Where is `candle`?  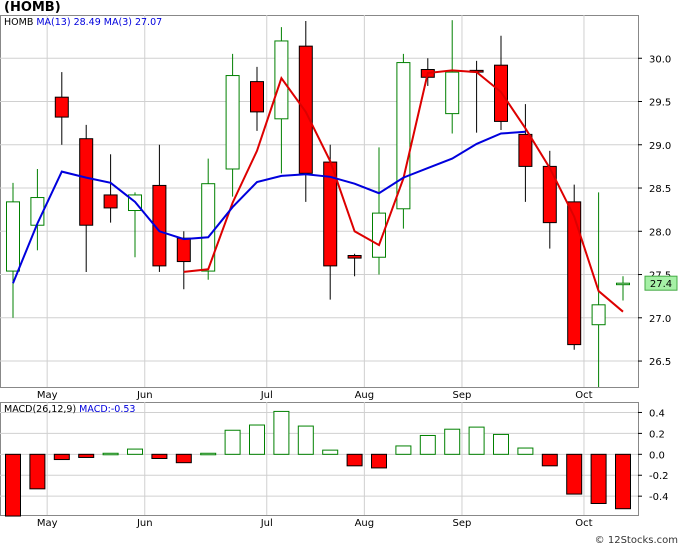
candle is located at coordinates (403, 141).